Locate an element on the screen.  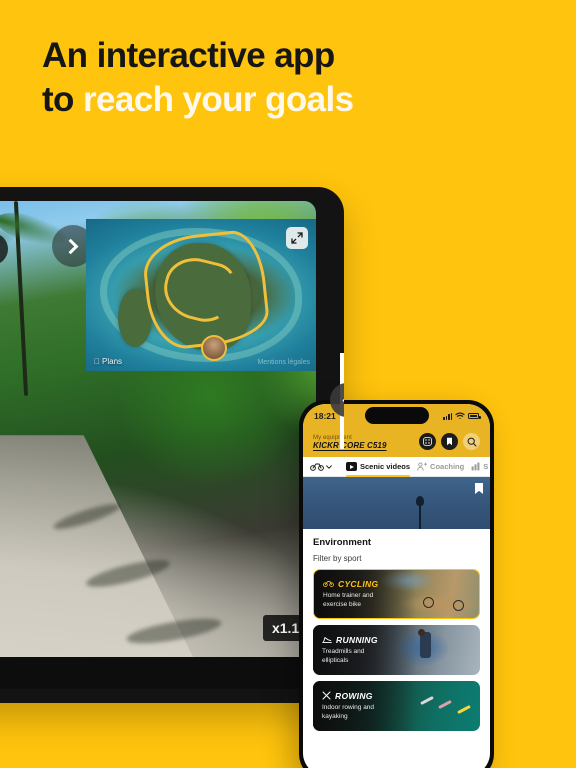
card-title-row: ROWING is located at coordinates (355, 696).